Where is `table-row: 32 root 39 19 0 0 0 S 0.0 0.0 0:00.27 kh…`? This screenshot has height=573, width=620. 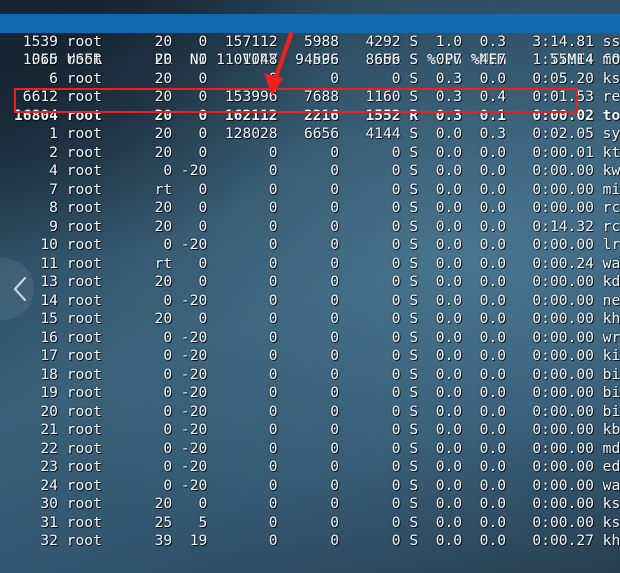 table-row: 32 root 39 19 0 0 0 S 0.0 0.0 0:00.27 kh… is located at coordinates (310, 541).